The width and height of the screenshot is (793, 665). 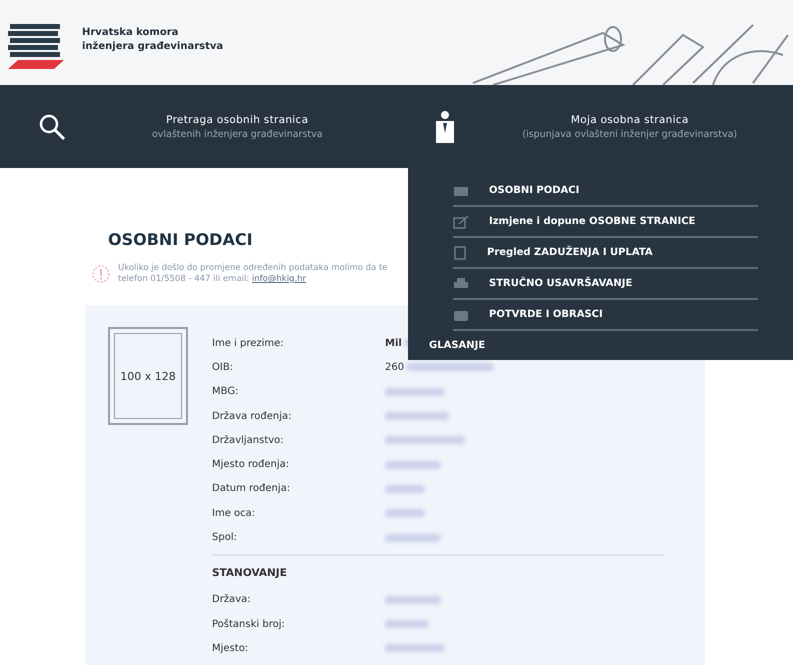 What do you see at coordinates (605, 284) in the screenshot?
I see `menu-item: STRUČNO USAVRŠAVANJE` at bounding box center [605, 284].